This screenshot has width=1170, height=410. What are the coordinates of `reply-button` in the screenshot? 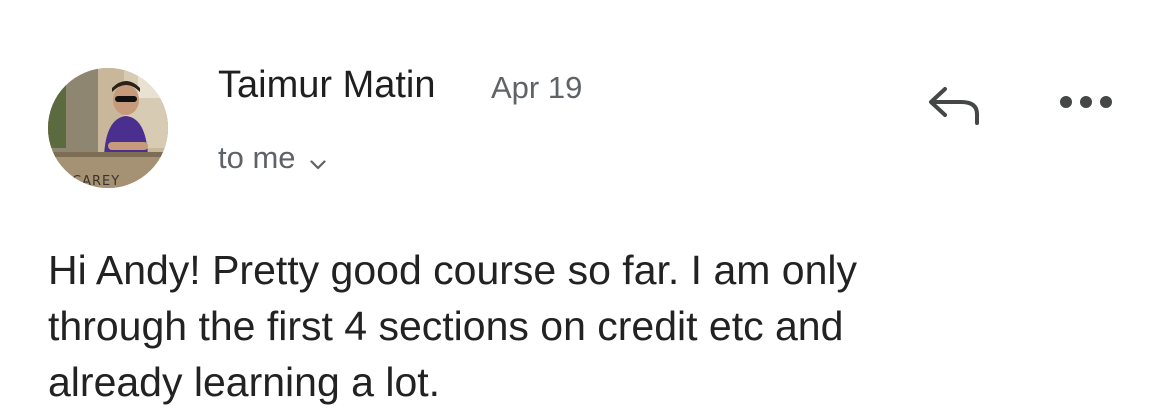 It's located at (954, 104).